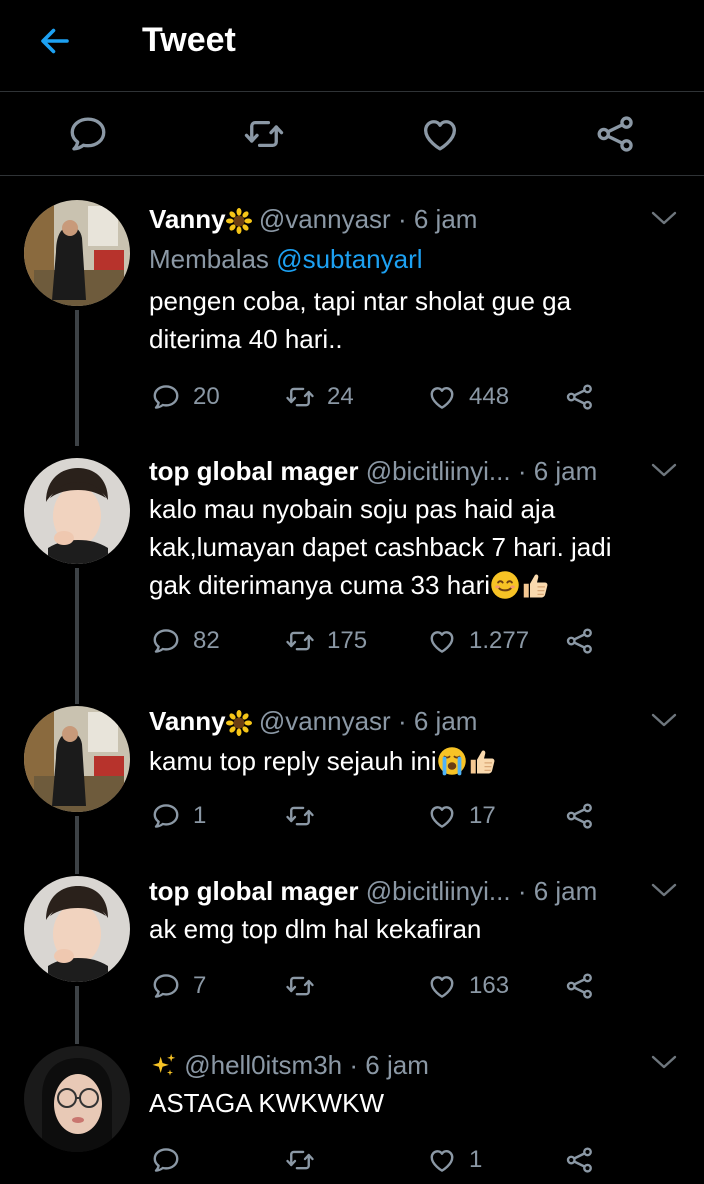 This screenshot has width=704, height=1184. Describe the element at coordinates (200, 985) in the screenshot. I see `reply-count: 7` at that location.